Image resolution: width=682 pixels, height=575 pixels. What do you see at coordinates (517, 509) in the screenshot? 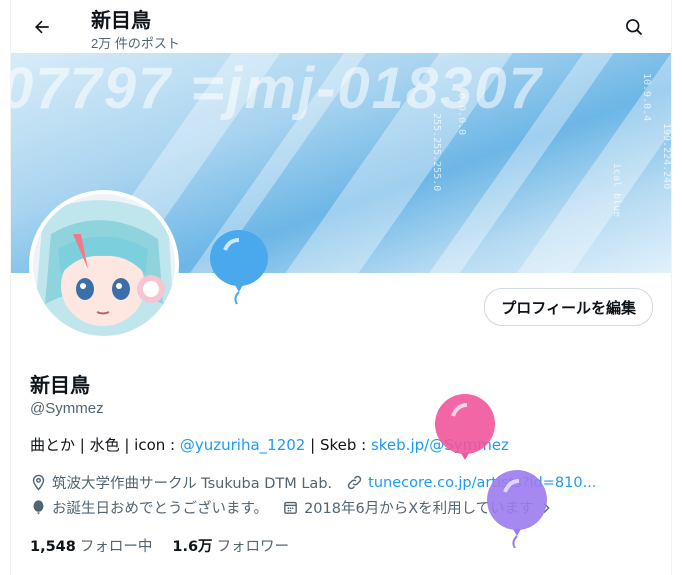
I see `balloon-purple-icon` at bounding box center [517, 509].